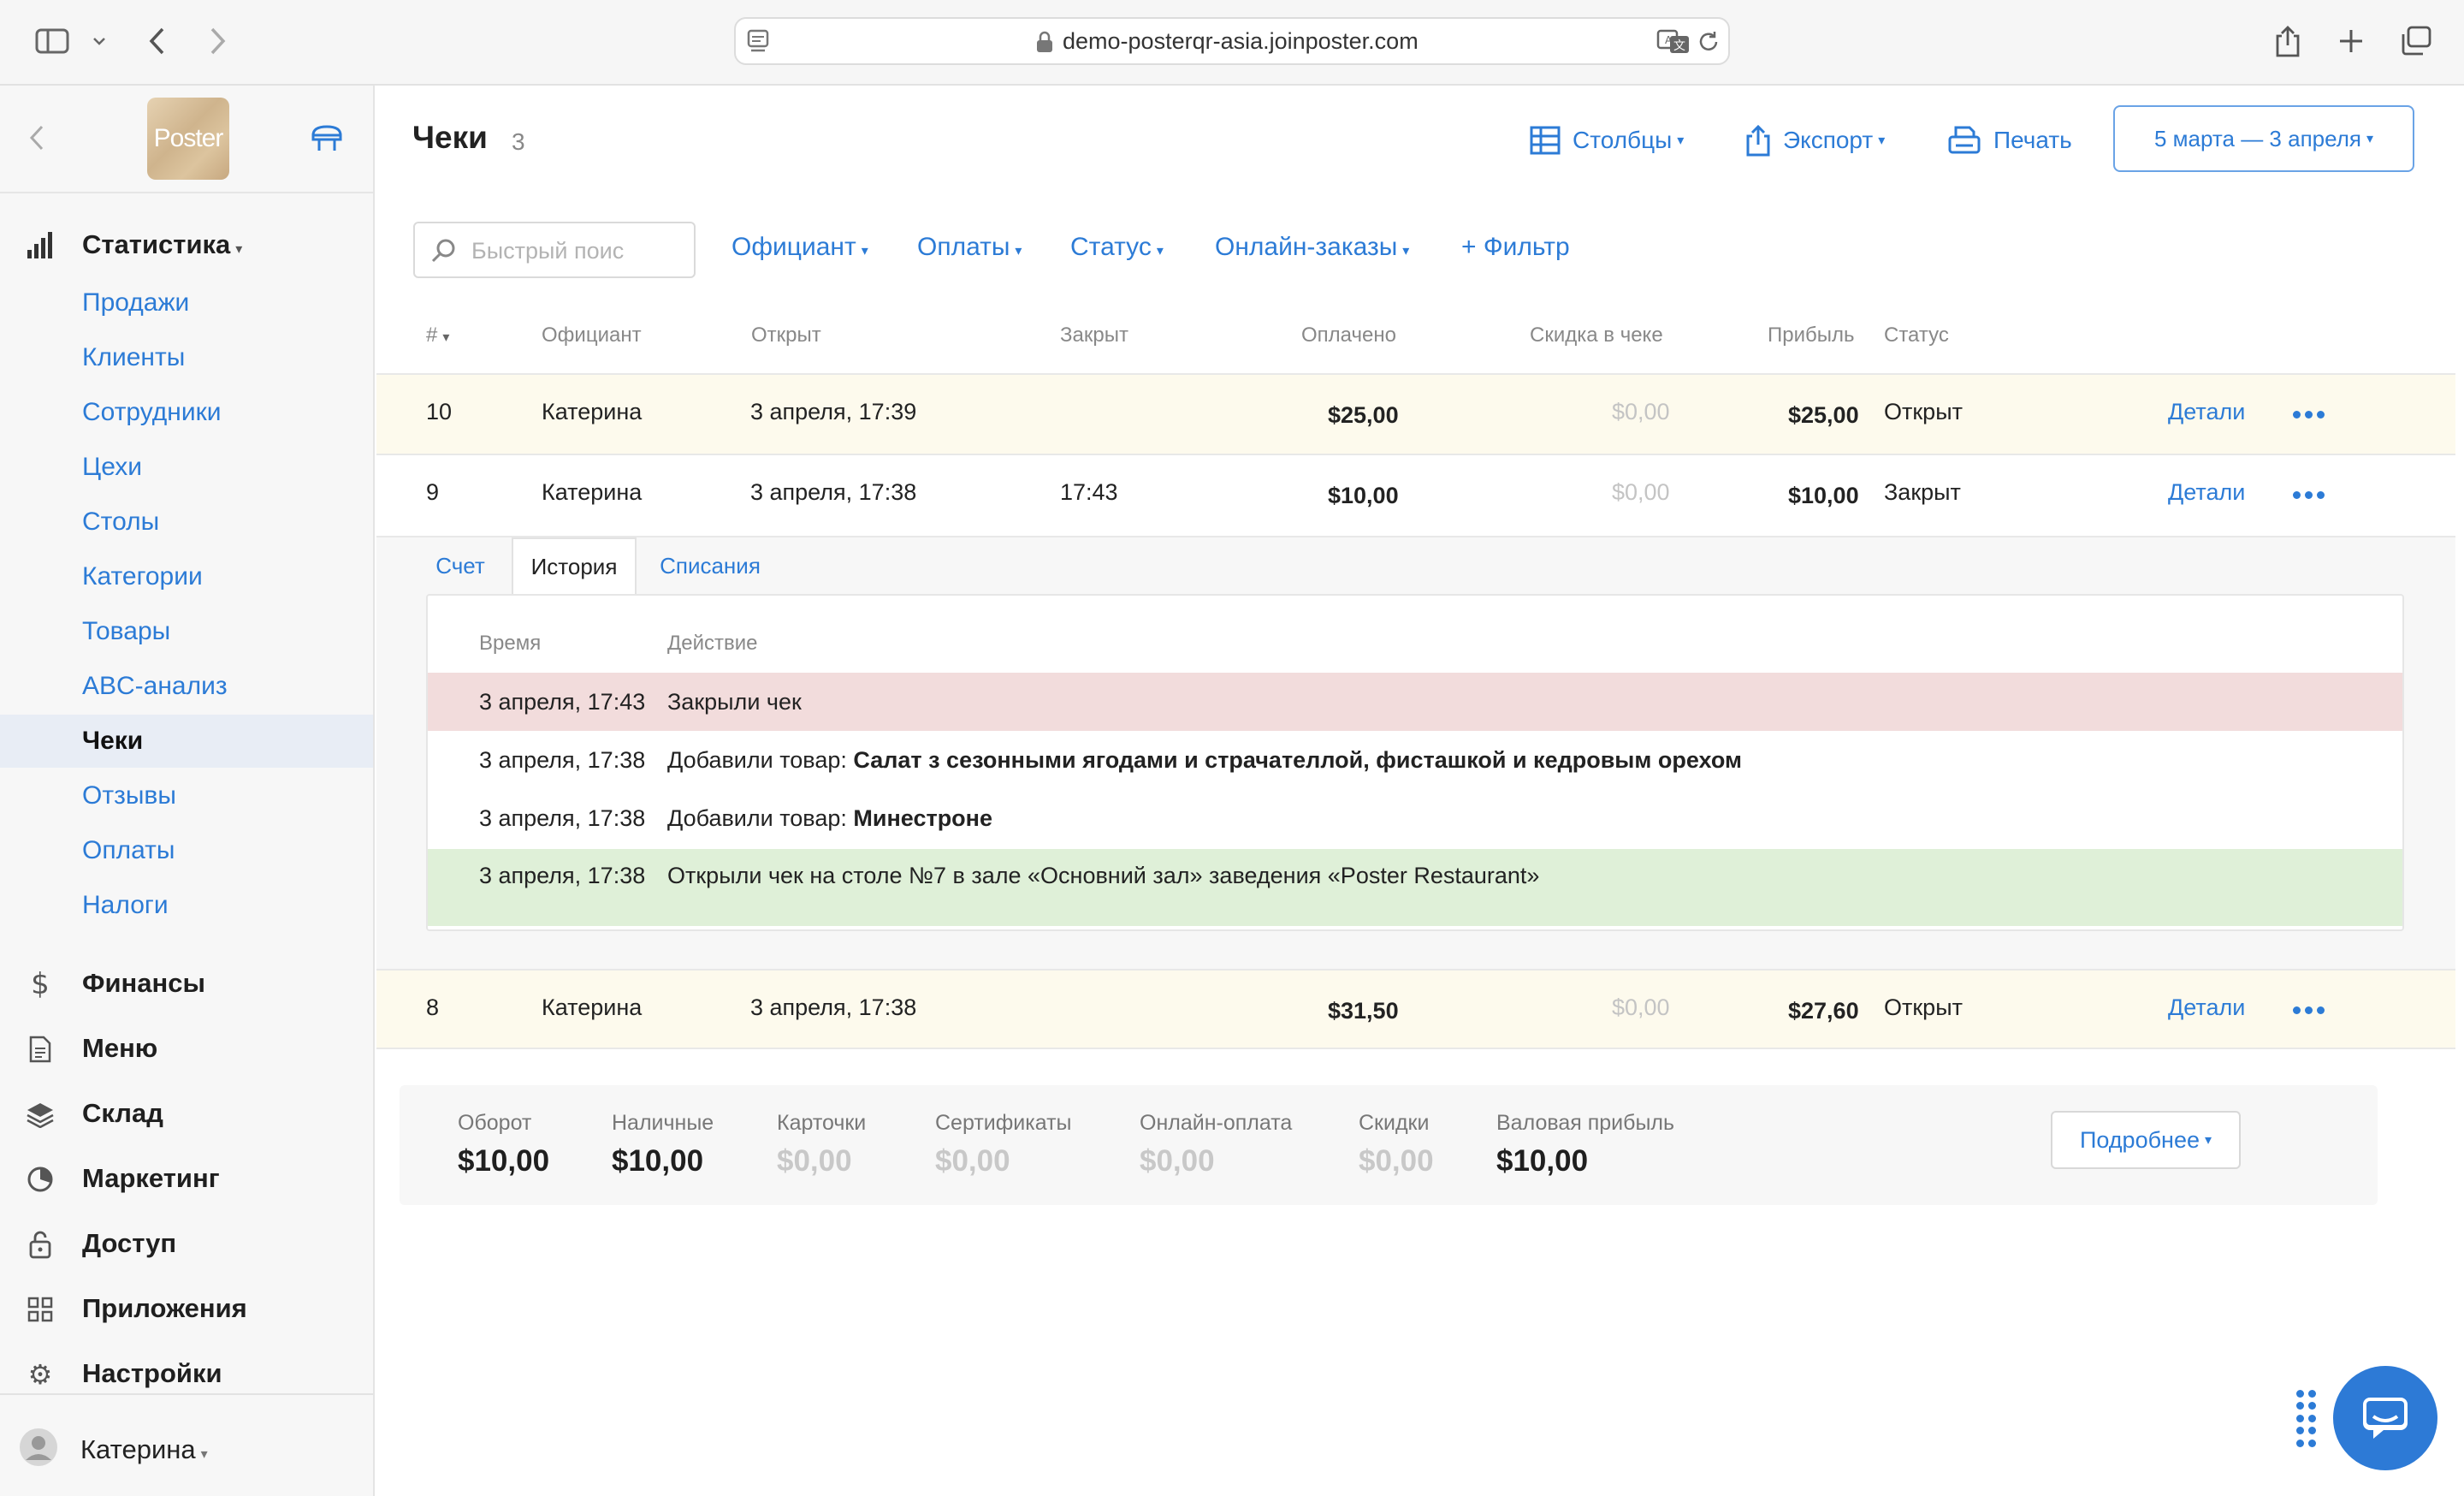 This screenshot has height=1496, width=2464. Describe the element at coordinates (1916, 335) in the screenshot. I see `column-header-status: Статус` at that location.